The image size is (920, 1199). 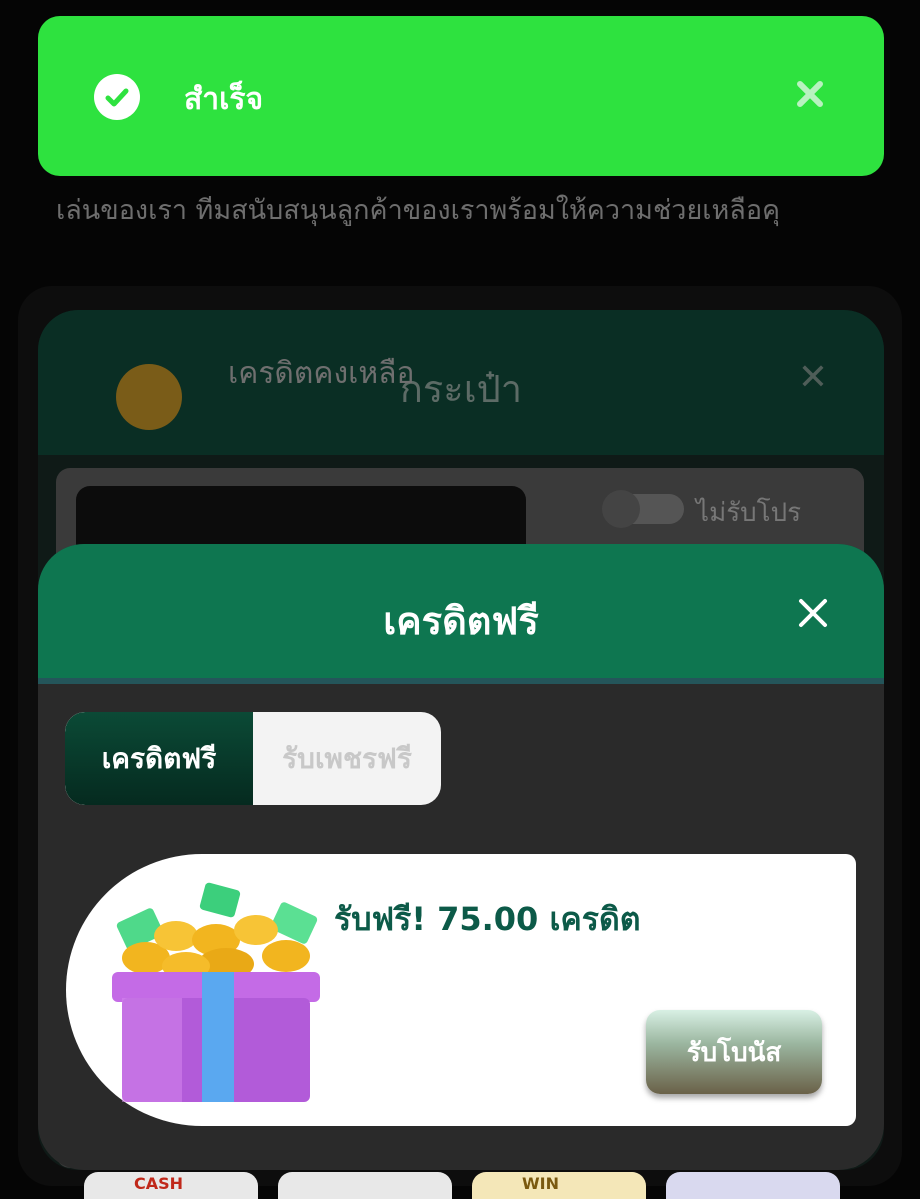 What do you see at coordinates (149, 397) in the screenshot?
I see `coin-icon` at bounding box center [149, 397].